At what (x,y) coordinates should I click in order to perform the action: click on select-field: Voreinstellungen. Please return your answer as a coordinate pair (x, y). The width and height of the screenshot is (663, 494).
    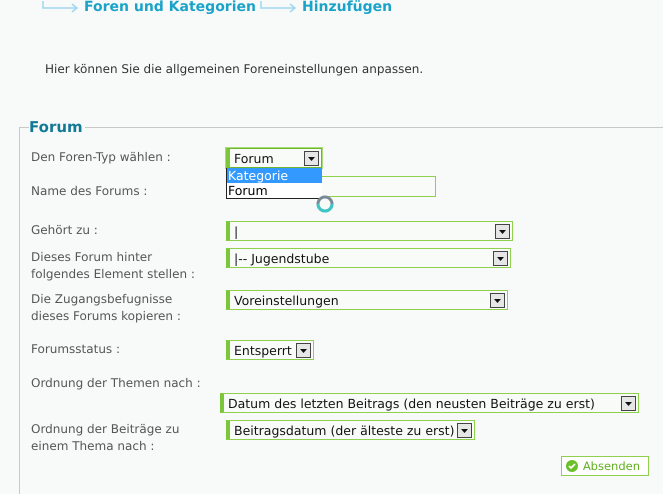
    Looking at the image, I should click on (367, 300).